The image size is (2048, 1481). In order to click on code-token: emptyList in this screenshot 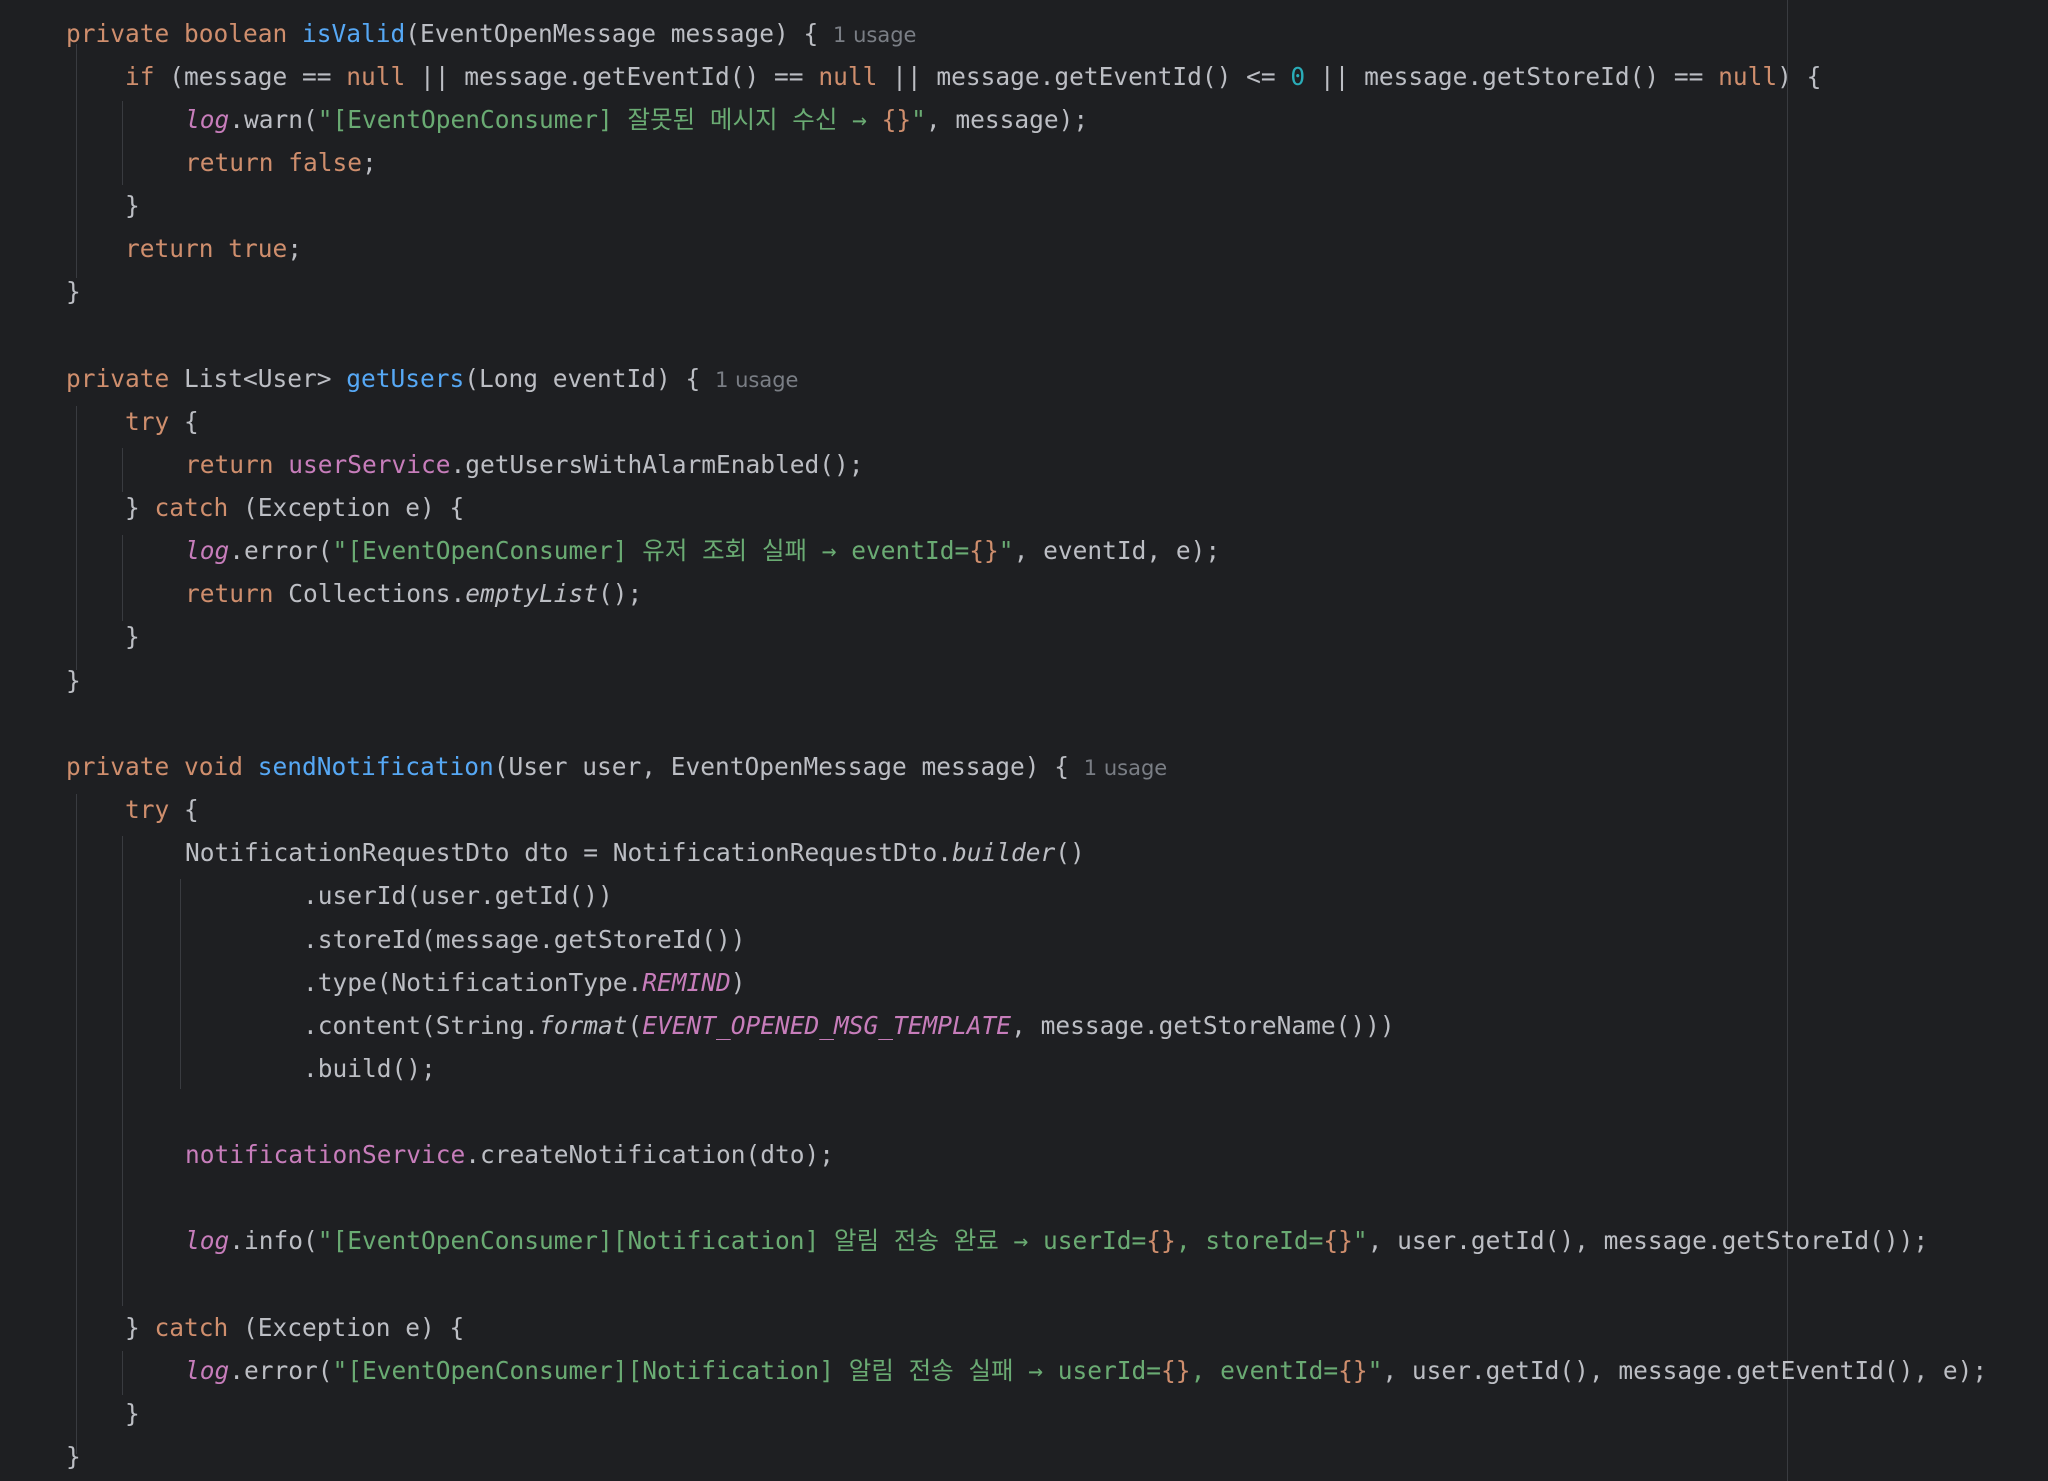, I will do `click(532, 593)`.